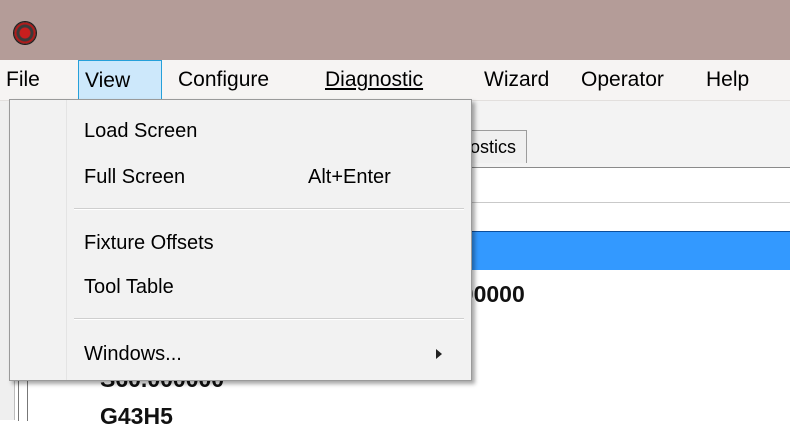 This screenshot has width=790, height=430. I want to click on menu-help: Help, so click(727, 80).